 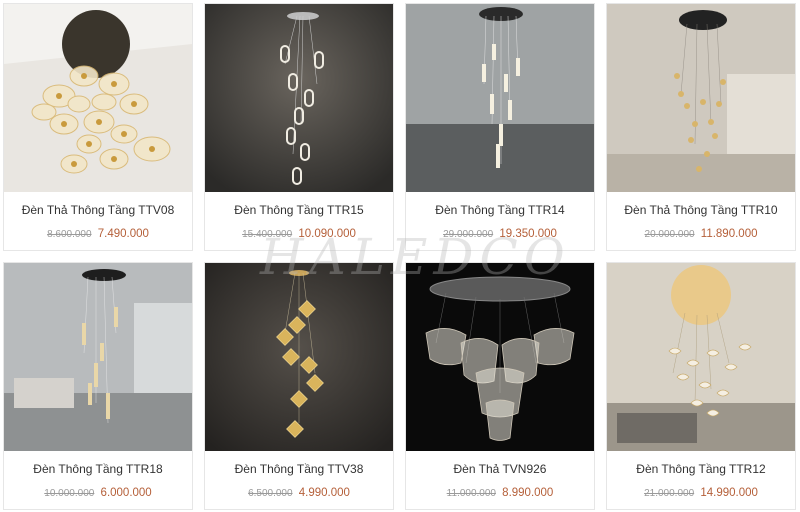 What do you see at coordinates (729, 493) in the screenshot?
I see `sale-price: 14.990.000` at bounding box center [729, 493].